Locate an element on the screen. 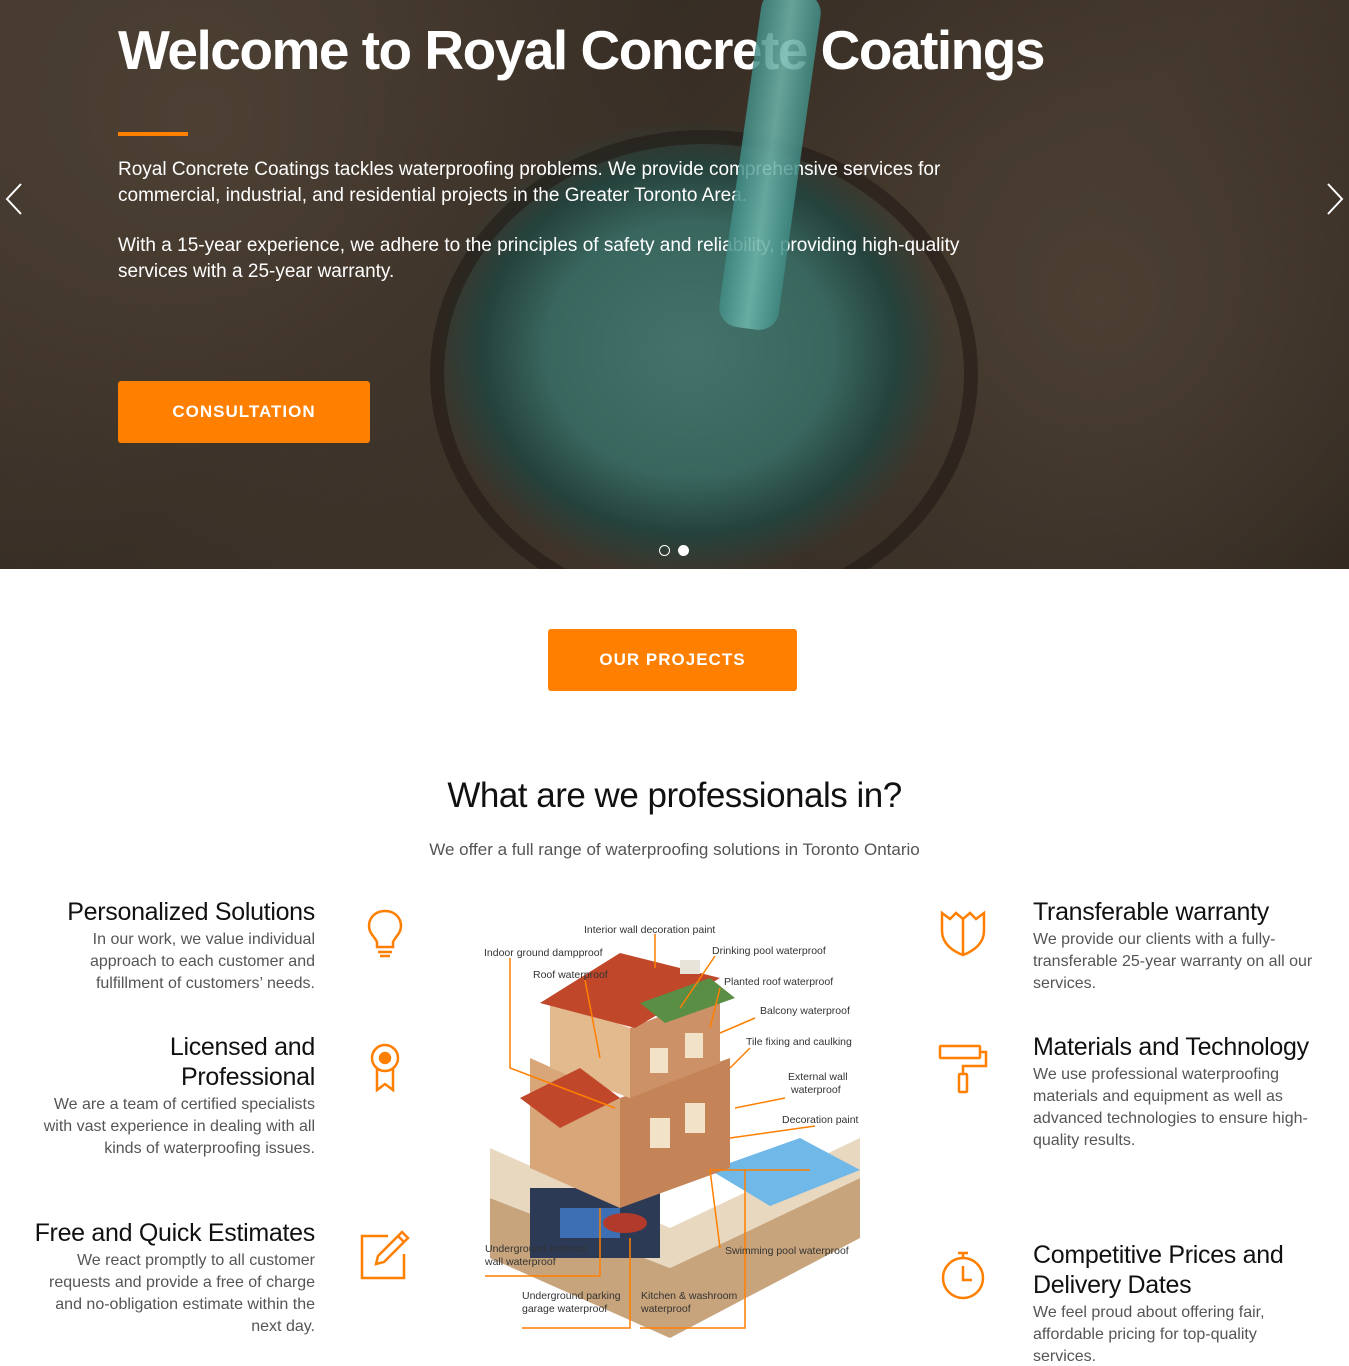 The image size is (1349, 1366). diagram-label: wall waterproof is located at coordinates (520, 1262).